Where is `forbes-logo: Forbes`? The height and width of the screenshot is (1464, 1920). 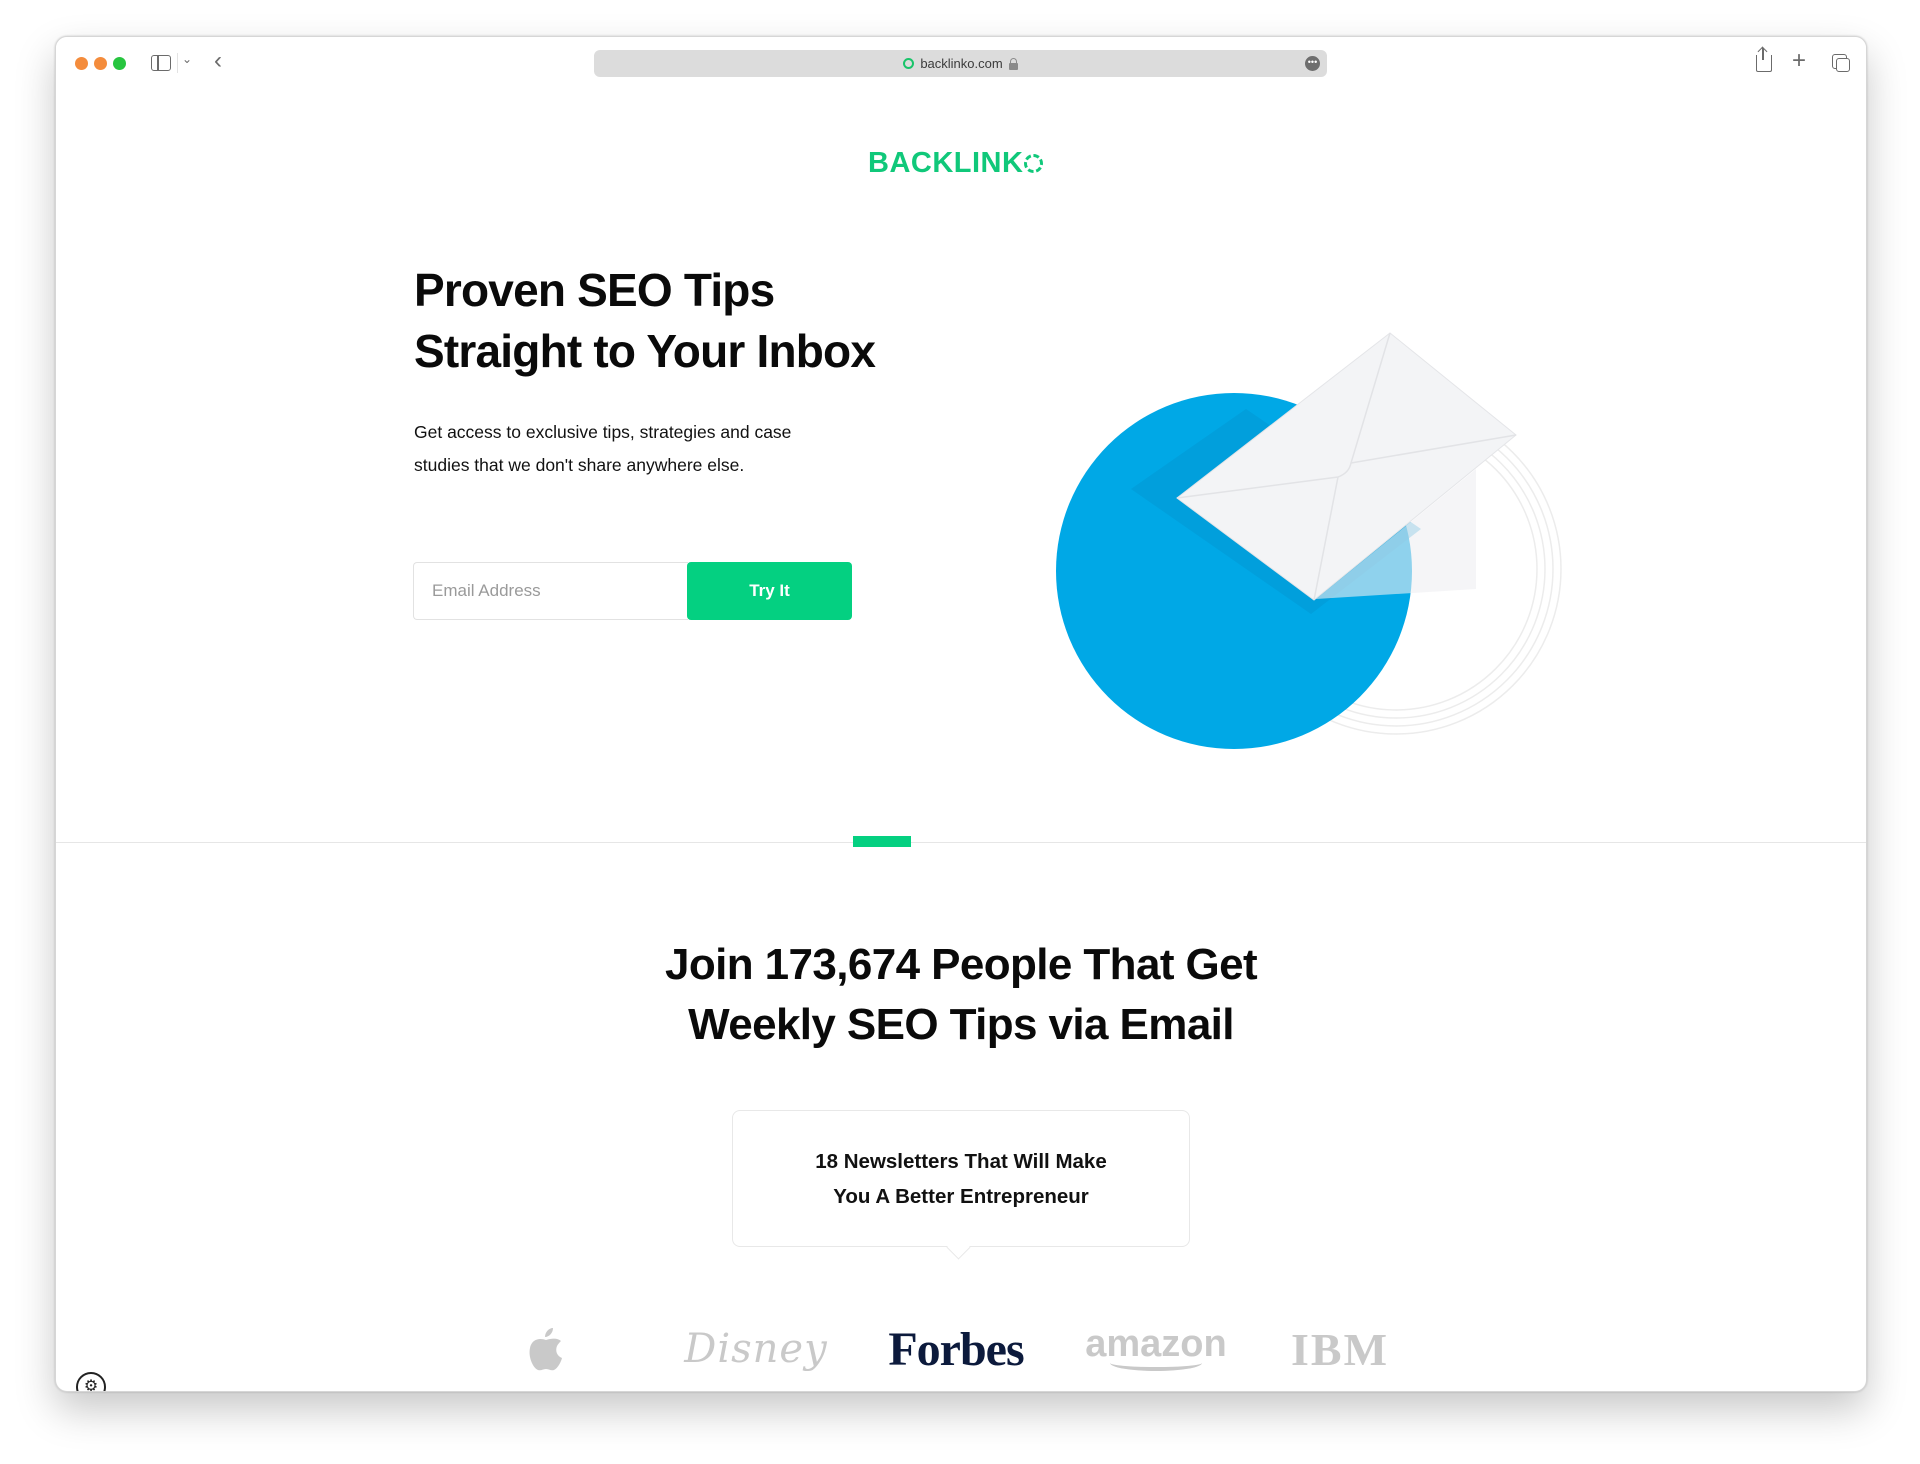 forbes-logo: Forbes is located at coordinates (956, 1349).